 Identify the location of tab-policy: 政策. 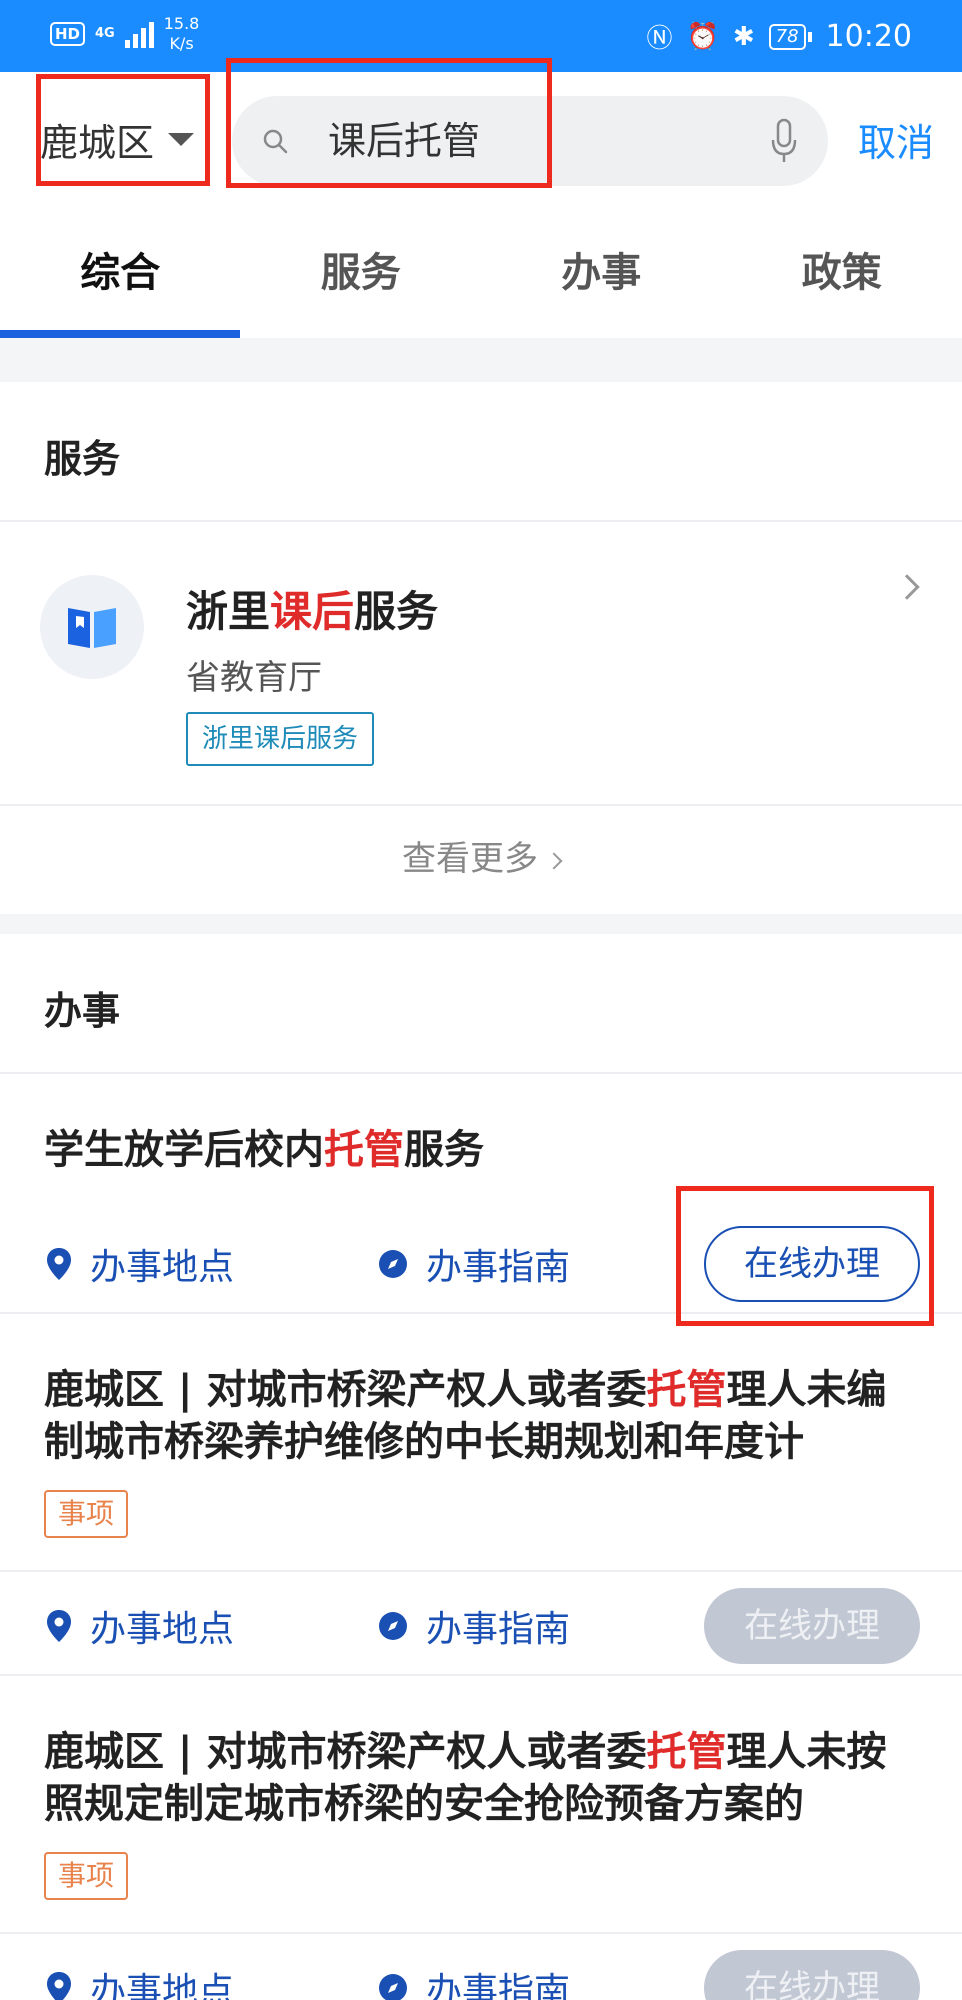
(842, 273).